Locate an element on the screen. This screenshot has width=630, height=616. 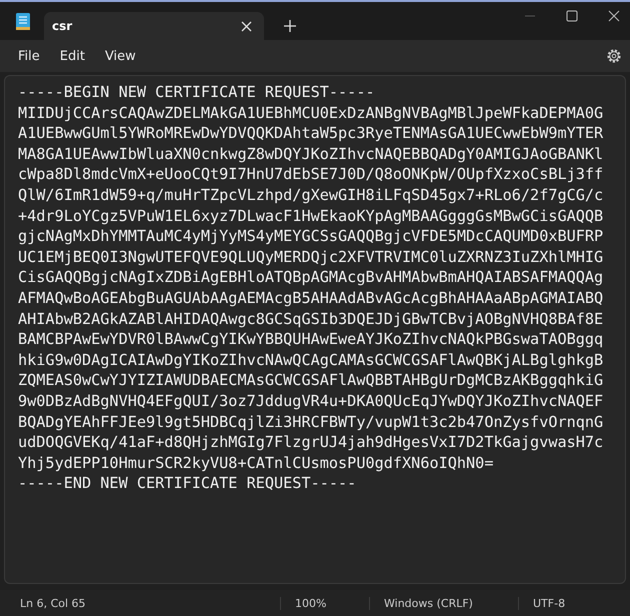
text-line: UC1EMjBEQ0I3NgwUTEFQVE9QLUQyMERDQjc2XFVTRVIMC0luZXRNZ3IuZXhlMHIG is located at coordinates (311, 257).